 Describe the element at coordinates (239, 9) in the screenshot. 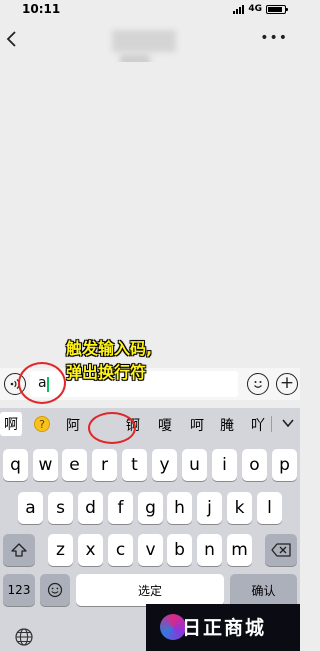

I see `signal-icon` at that location.